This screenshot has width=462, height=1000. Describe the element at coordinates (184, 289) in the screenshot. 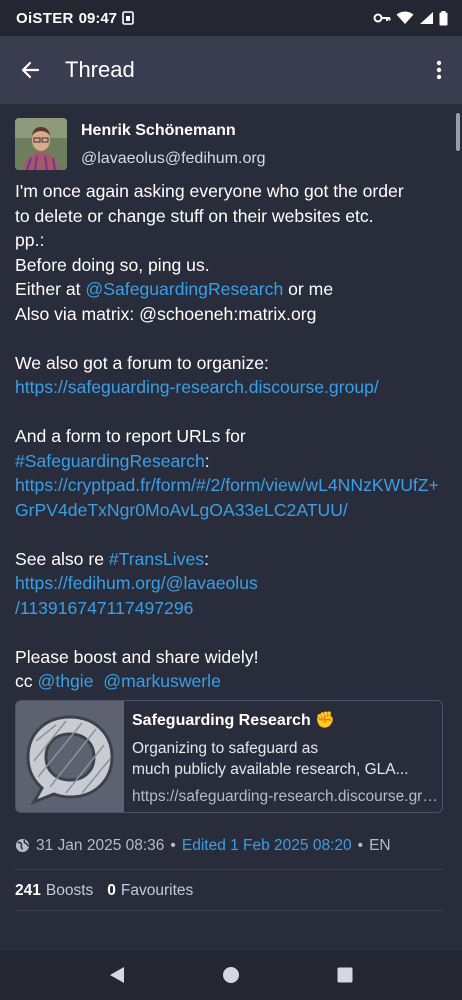

I see `mention-link: @SafeguardingResearch` at that location.